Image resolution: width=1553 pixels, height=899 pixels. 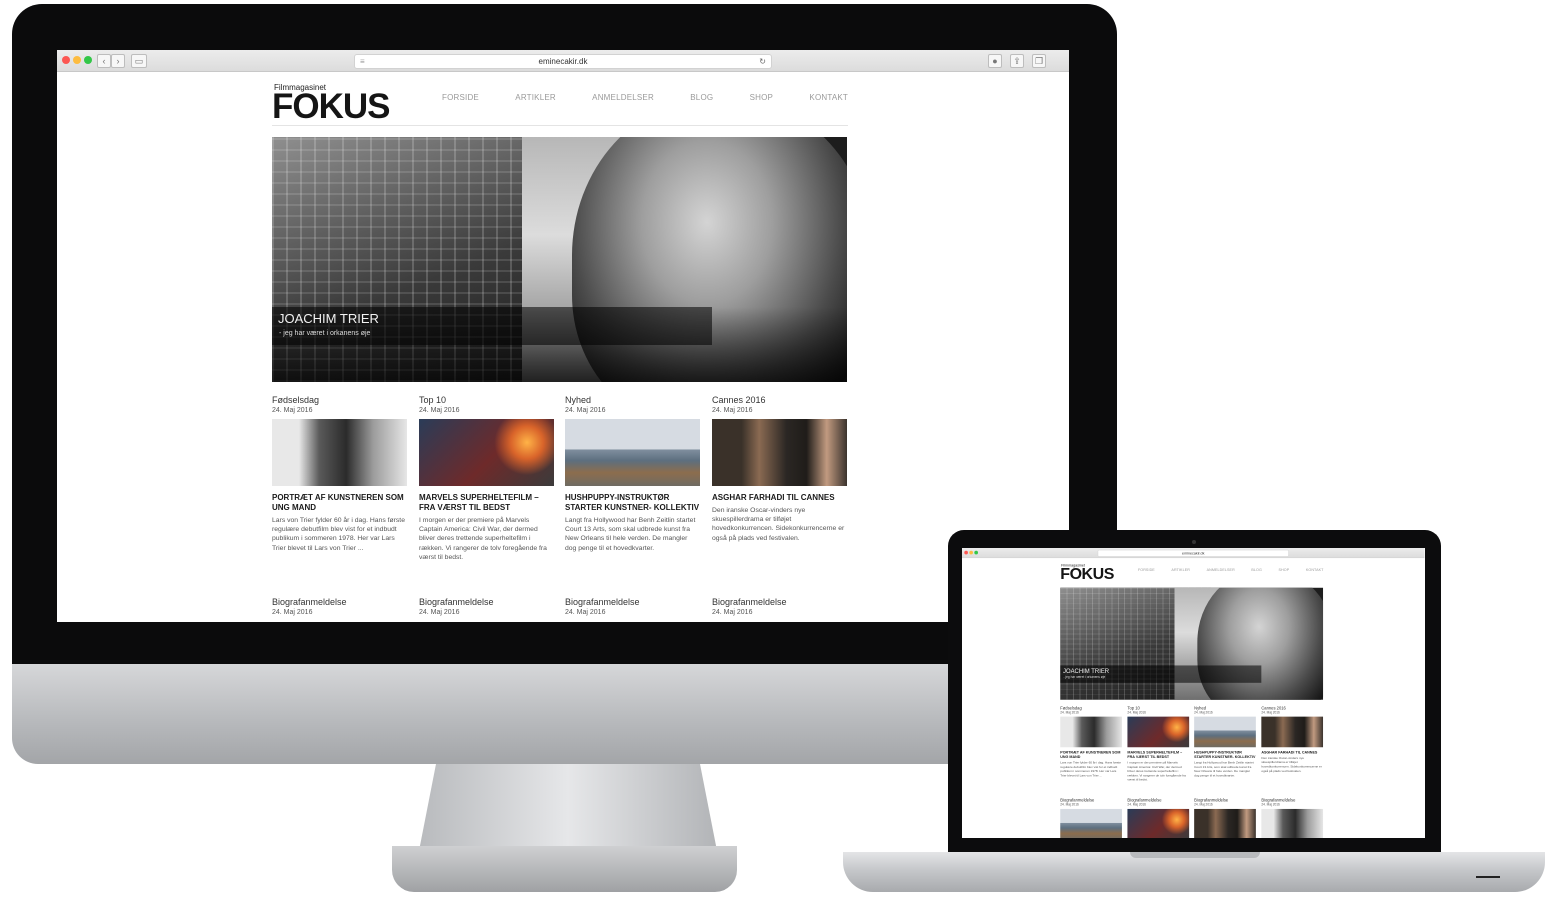 What do you see at coordinates (328, 318) in the screenshot?
I see `hero-title: JOACHIM TRIER` at bounding box center [328, 318].